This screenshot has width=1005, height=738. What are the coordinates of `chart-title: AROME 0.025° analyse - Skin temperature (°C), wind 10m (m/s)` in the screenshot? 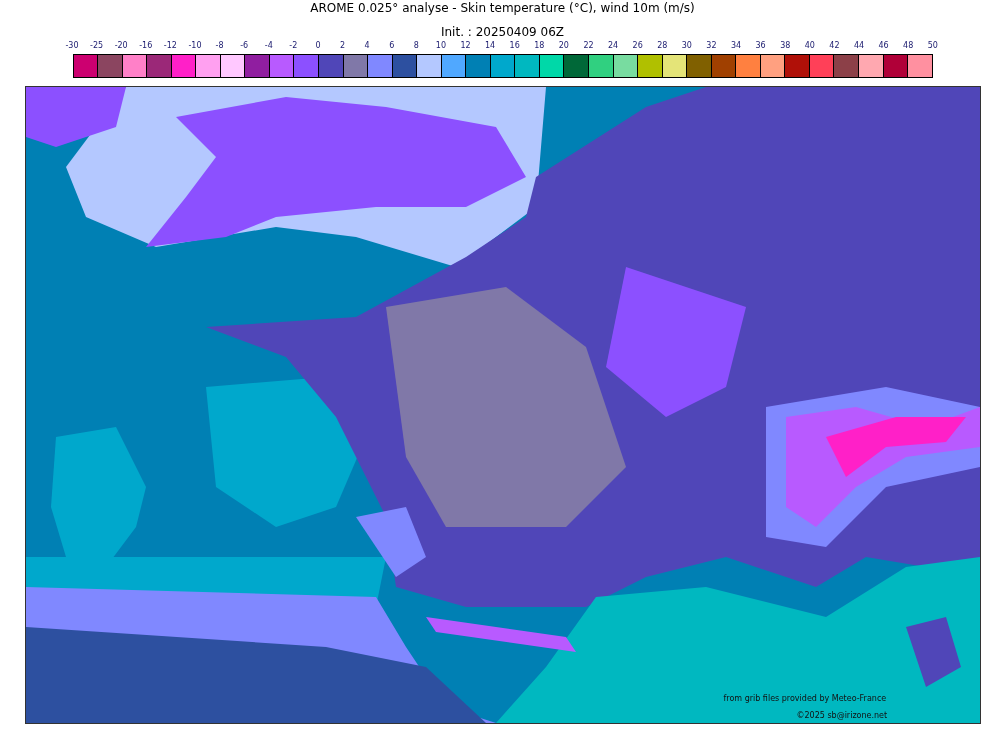 It's located at (502, 8).